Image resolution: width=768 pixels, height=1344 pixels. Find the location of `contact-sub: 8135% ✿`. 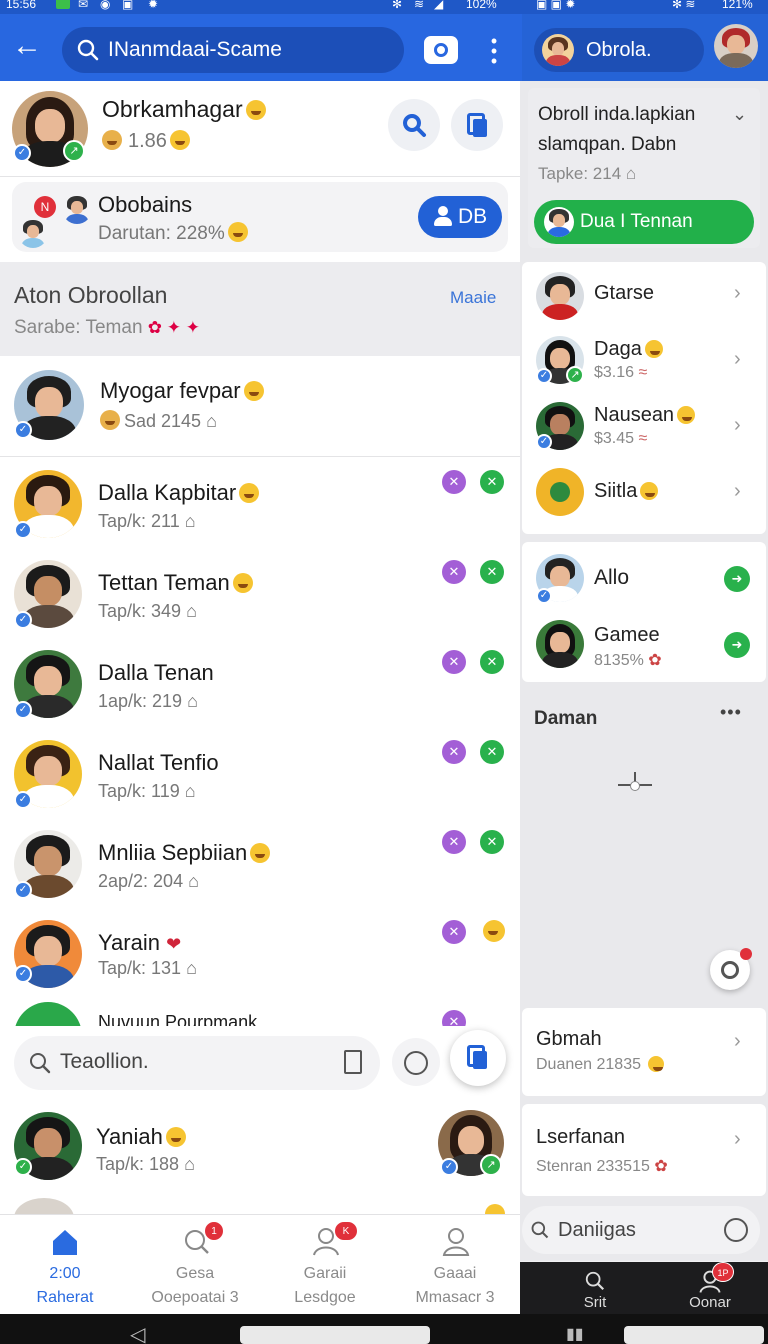

contact-sub: 8135% ✿ is located at coordinates (628, 660).